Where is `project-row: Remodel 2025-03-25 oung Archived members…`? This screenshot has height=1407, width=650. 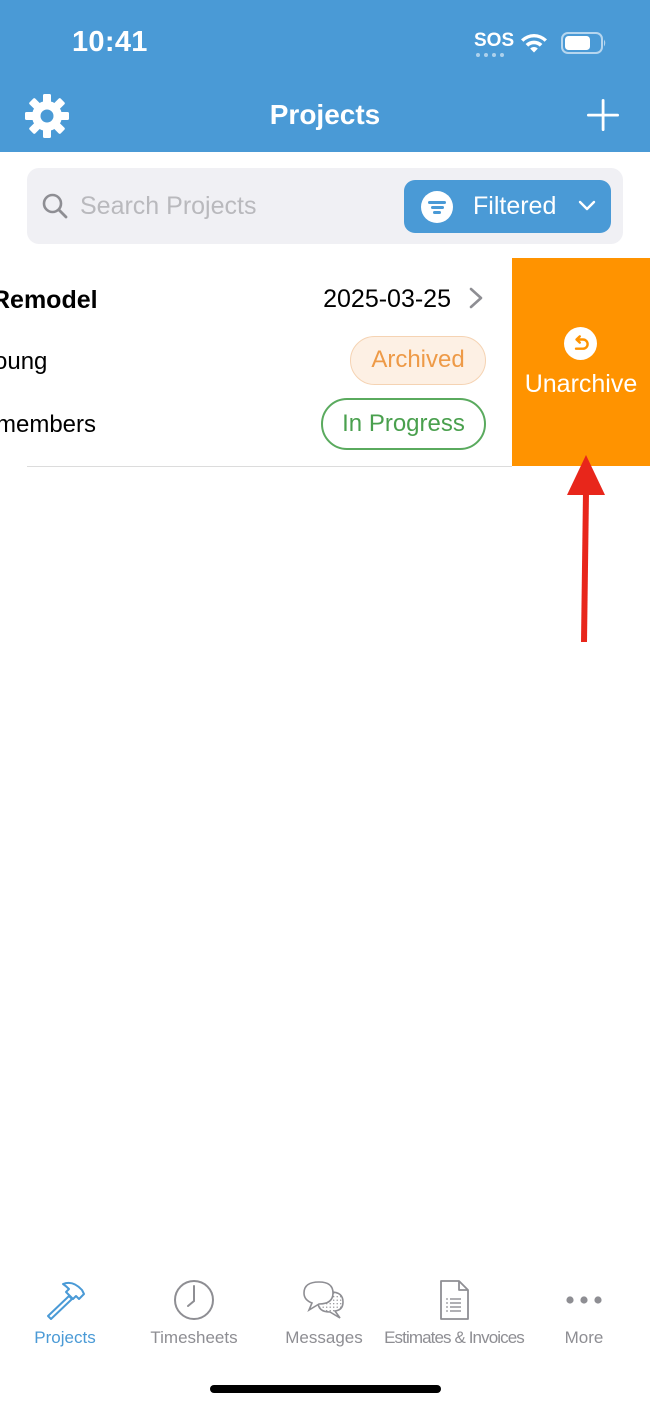 project-row: Remodel 2025-03-25 oung Archived members… is located at coordinates (256, 362).